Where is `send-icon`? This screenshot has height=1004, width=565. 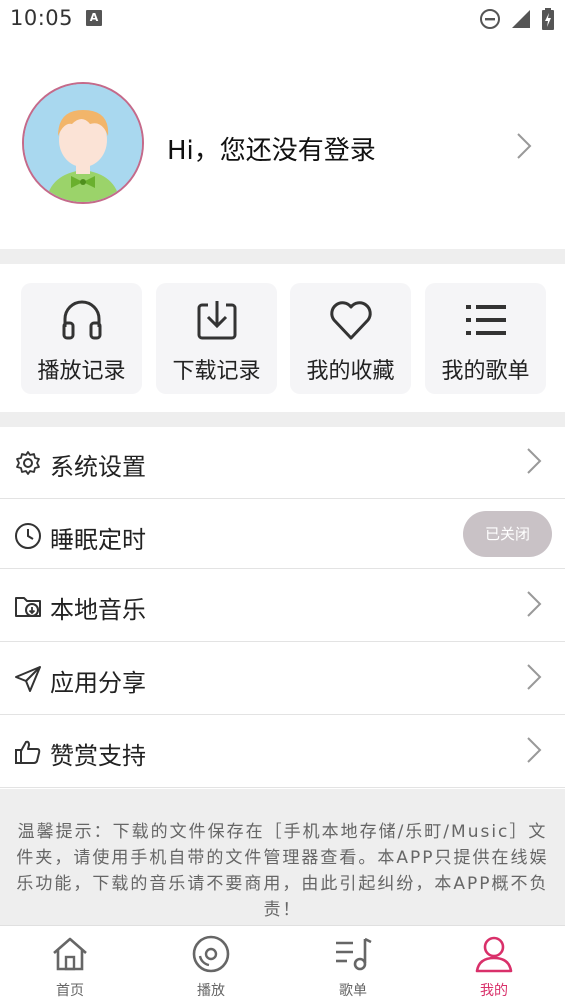
send-icon is located at coordinates (28, 679).